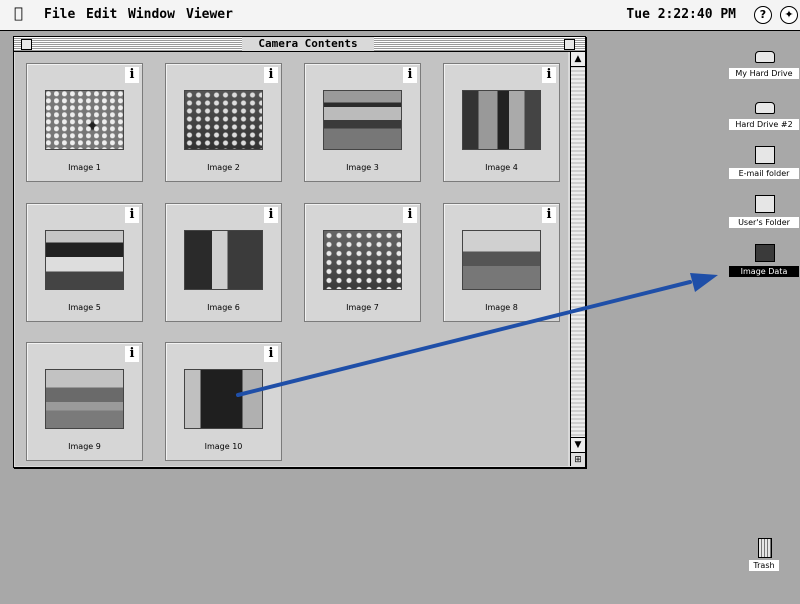 This screenshot has width=800, height=604. I want to click on desktop-icon-label: User's Folder, so click(764, 222).